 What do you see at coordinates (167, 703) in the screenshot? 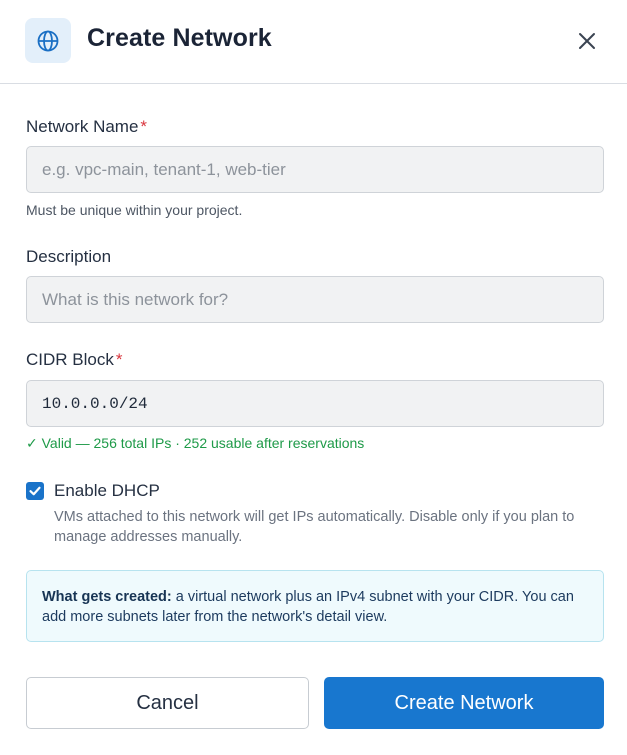
I see `cancel-button: Cancel` at bounding box center [167, 703].